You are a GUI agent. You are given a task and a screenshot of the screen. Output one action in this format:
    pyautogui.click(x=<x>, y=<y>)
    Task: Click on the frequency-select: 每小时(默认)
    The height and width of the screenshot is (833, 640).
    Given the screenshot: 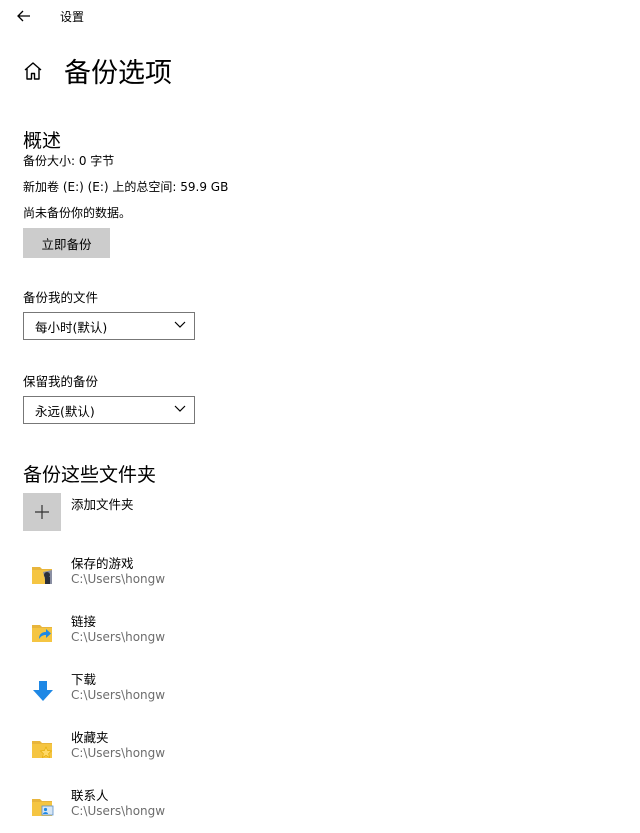 What is the action you would take?
    pyautogui.click(x=109, y=326)
    